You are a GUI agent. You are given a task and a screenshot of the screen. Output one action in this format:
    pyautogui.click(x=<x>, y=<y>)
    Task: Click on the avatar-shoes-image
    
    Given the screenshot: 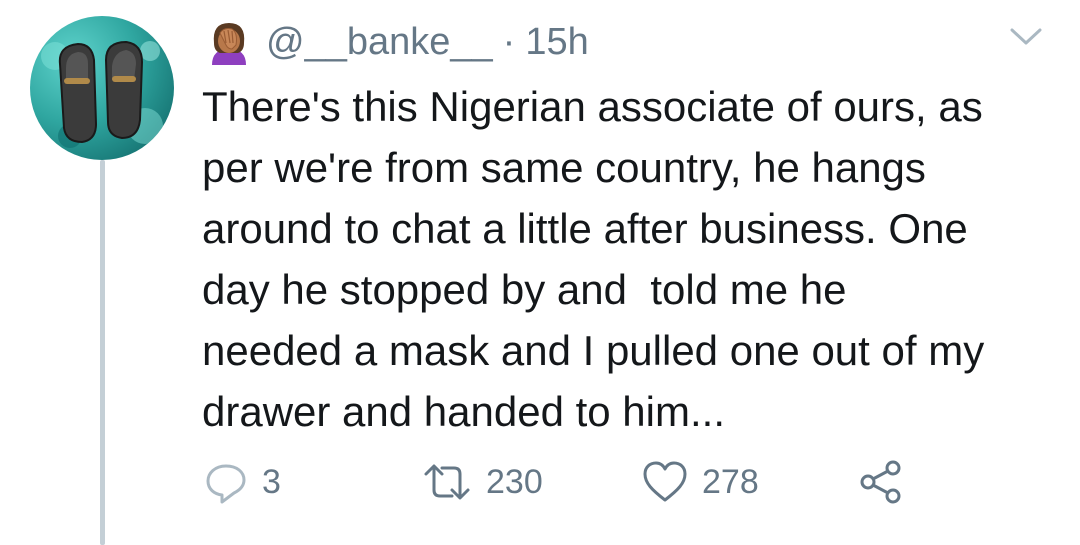 What is the action you would take?
    pyautogui.click(x=102, y=94)
    